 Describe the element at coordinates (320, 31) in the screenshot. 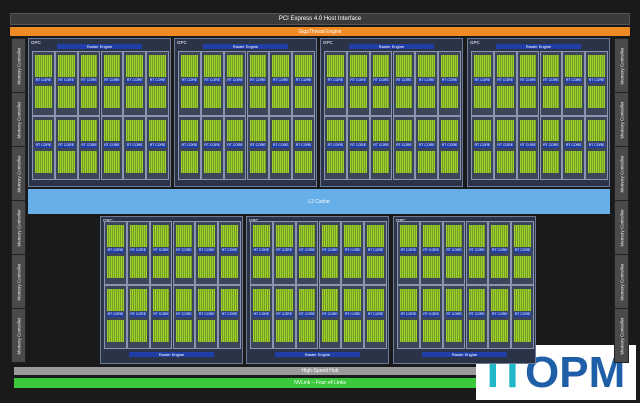

I see `gigathread-engine: GigaThread Engine` at that location.